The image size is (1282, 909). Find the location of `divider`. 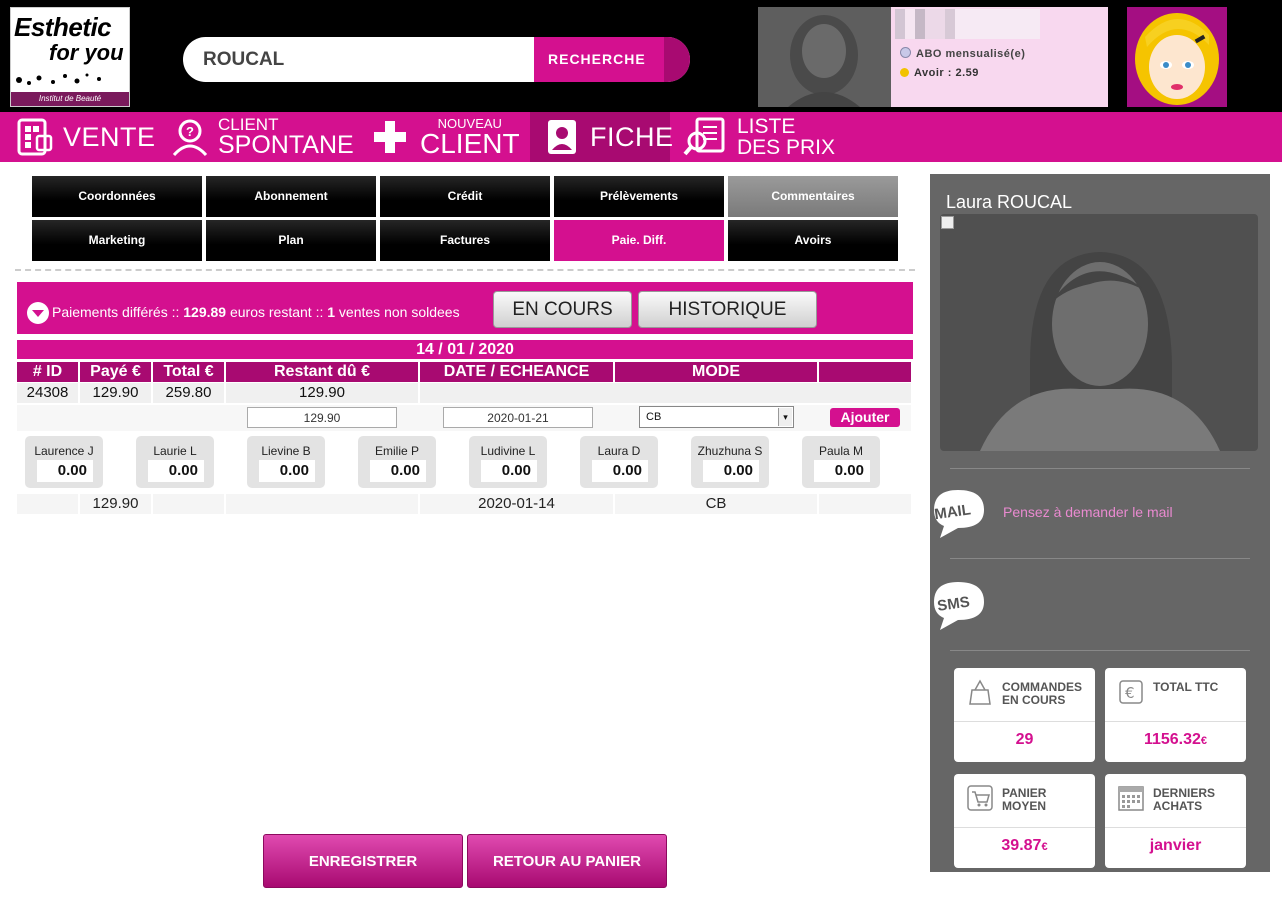

divider is located at coordinates (465, 270).